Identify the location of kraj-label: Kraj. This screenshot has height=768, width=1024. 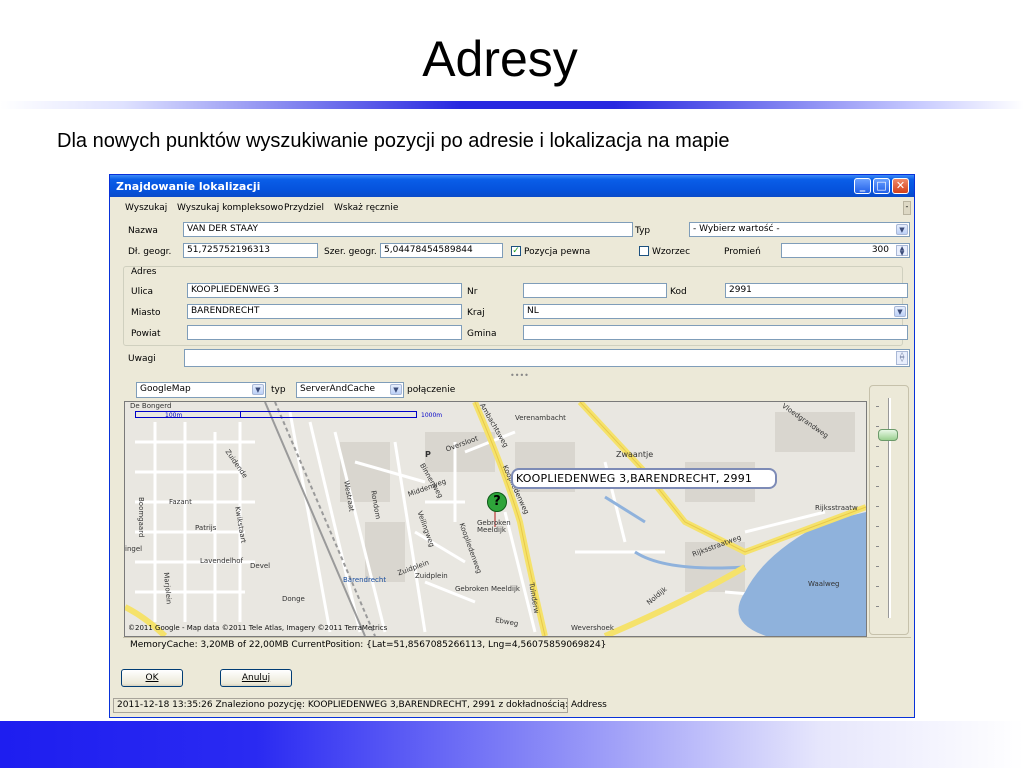
(476, 313).